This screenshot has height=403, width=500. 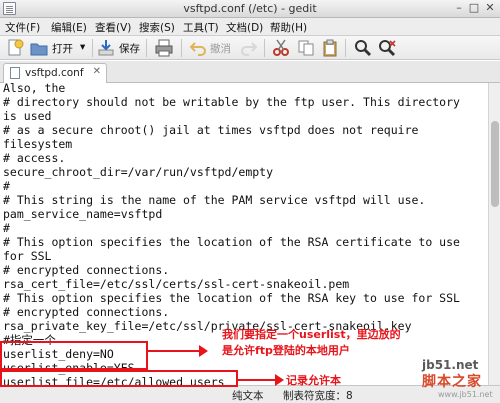 I want to click on new-document-icon, so click(x=15, y=48).